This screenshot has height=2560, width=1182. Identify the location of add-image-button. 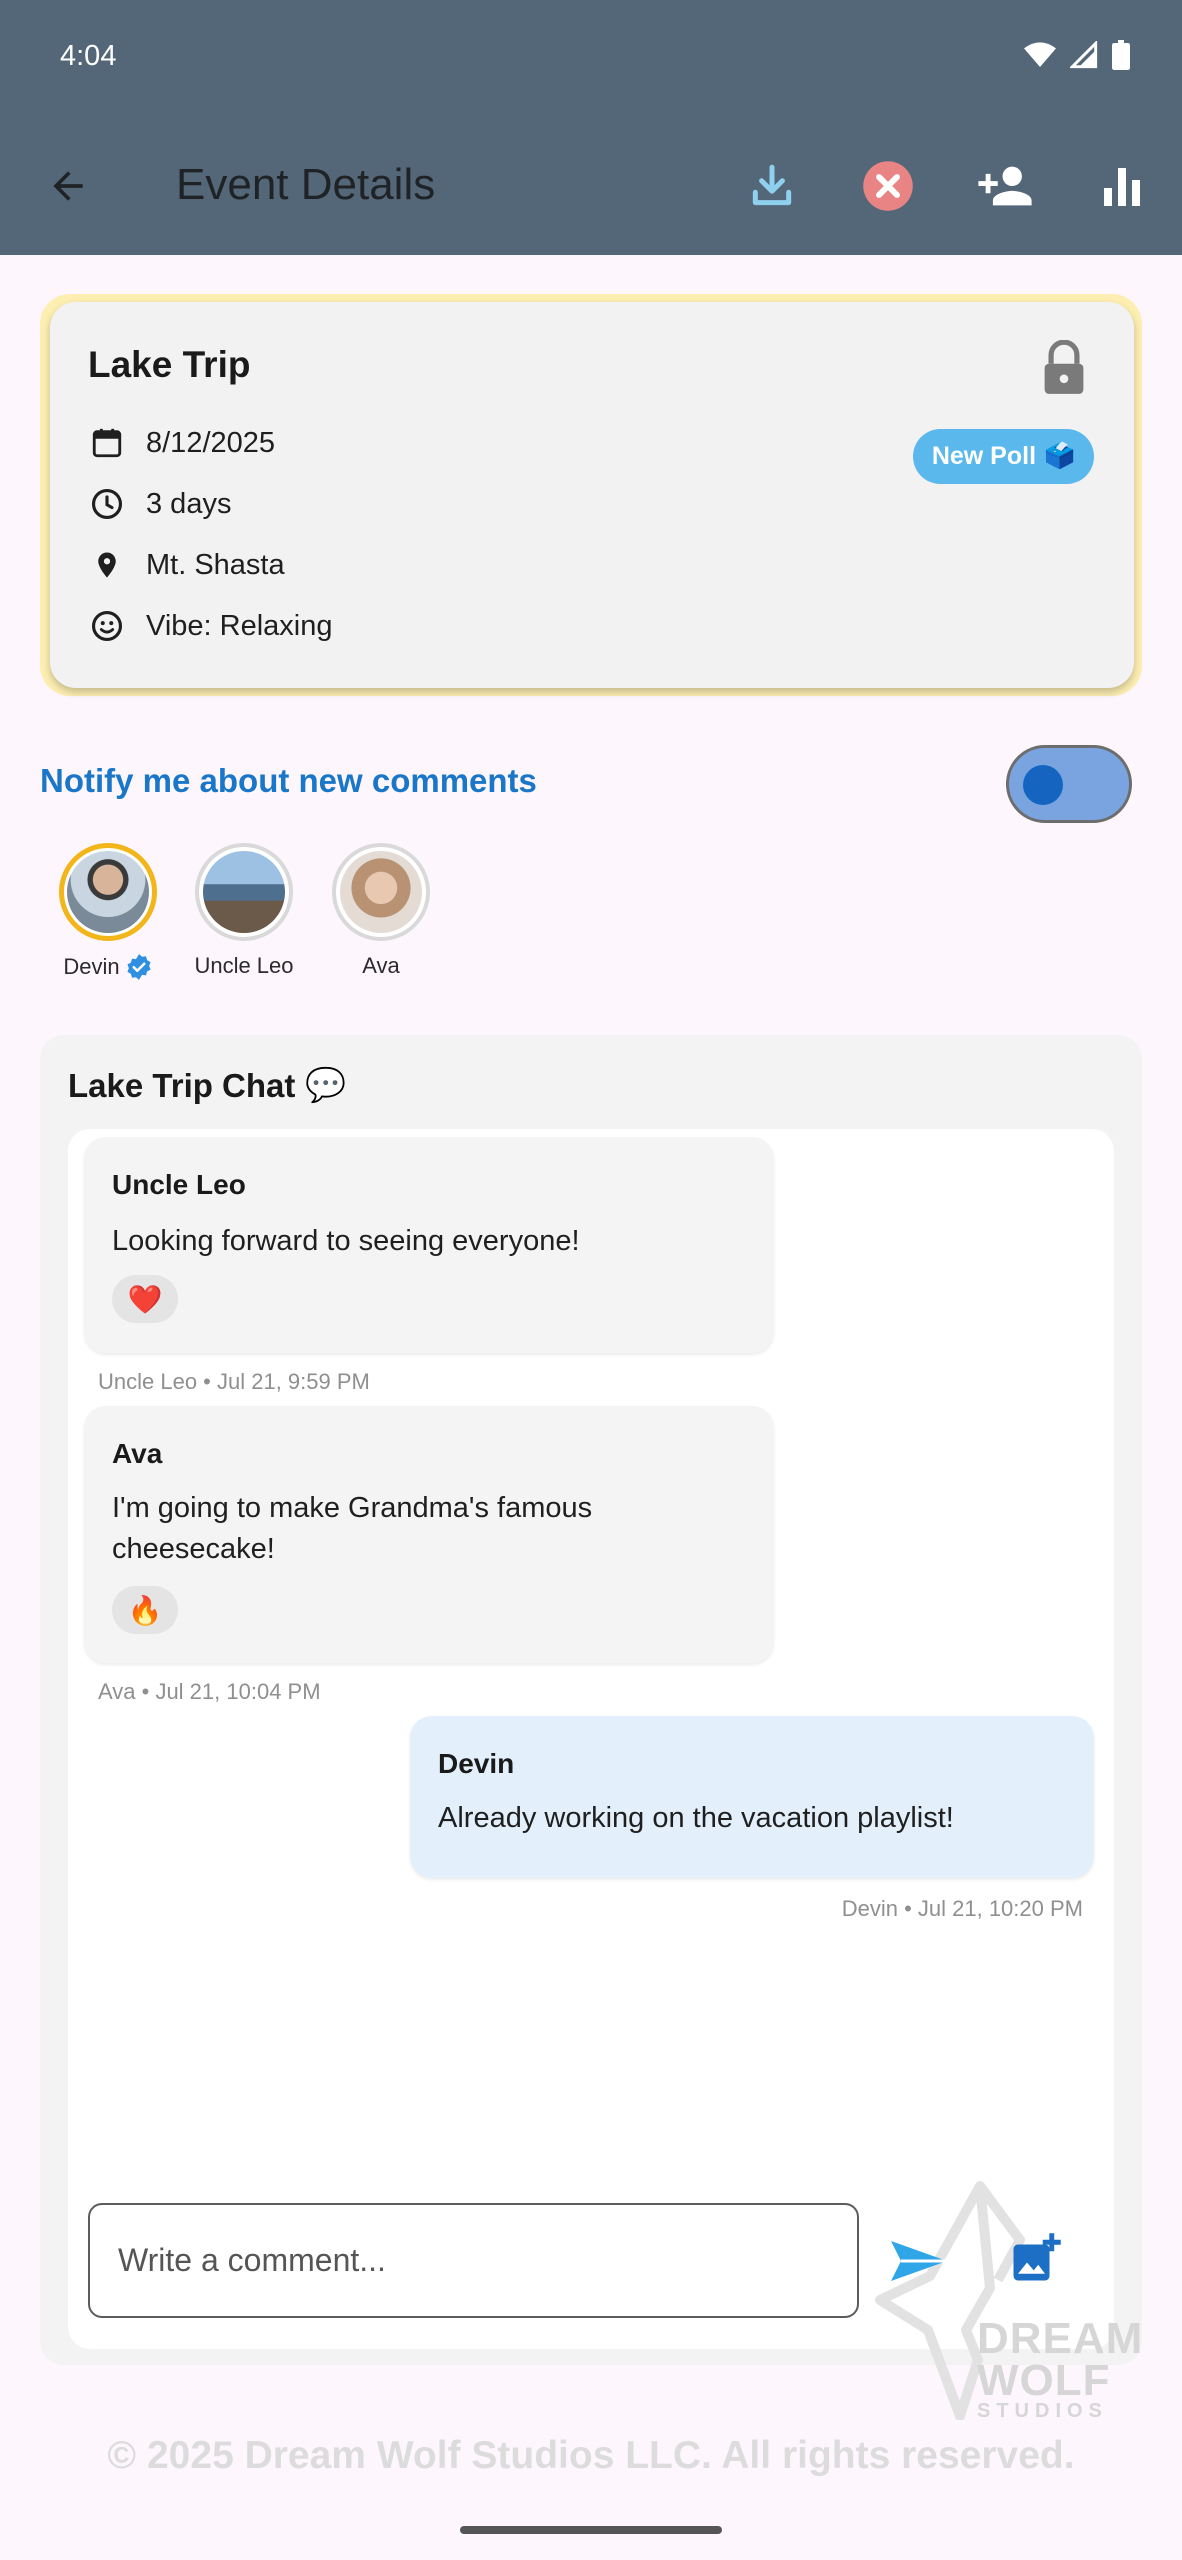
(1036, 2258).